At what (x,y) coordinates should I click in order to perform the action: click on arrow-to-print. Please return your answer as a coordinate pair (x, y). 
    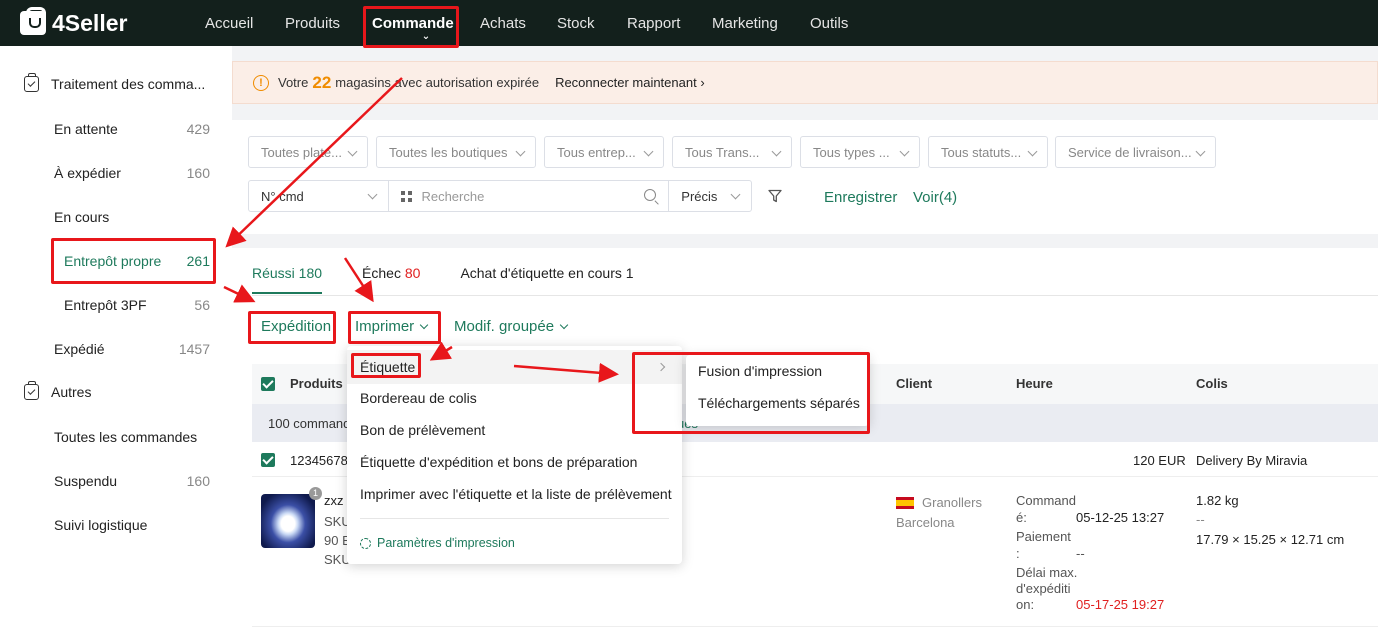
    Looking at the image, I should click on (358, 280).